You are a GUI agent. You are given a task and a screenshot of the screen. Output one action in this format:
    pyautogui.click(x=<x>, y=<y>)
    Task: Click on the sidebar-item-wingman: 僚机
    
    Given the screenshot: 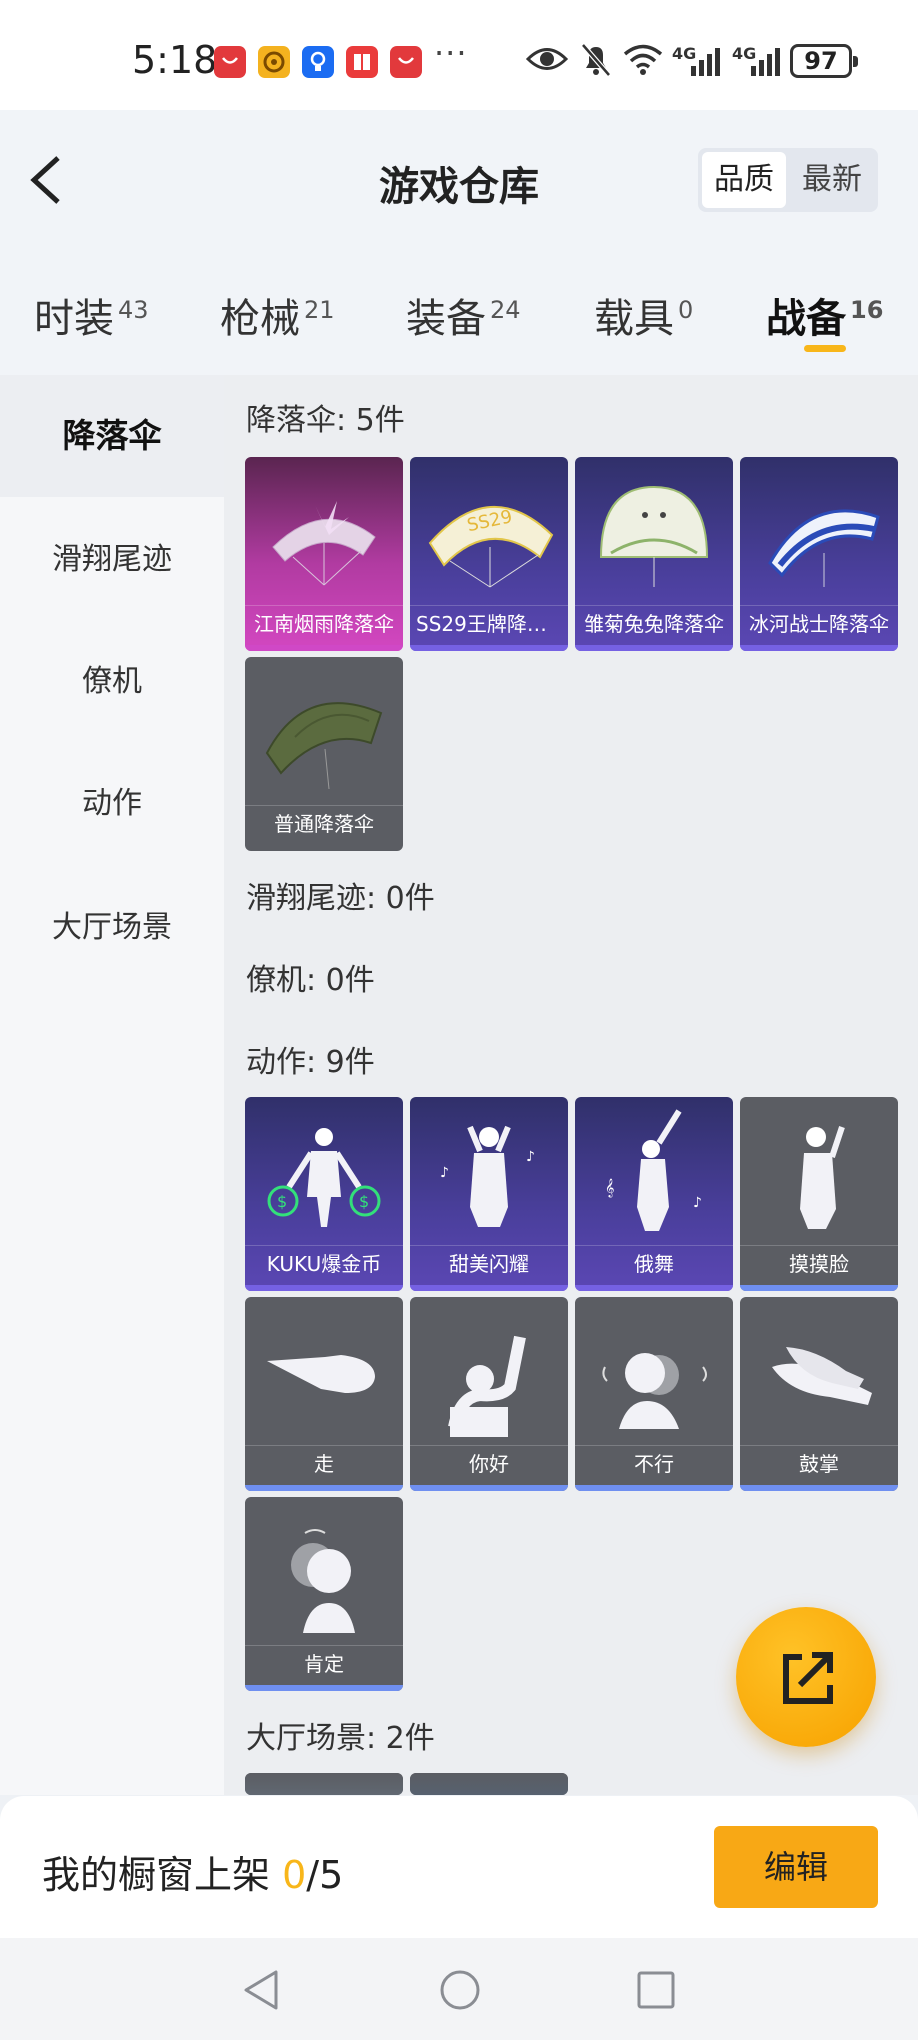 What is the action you would take?
    pyautogui.click(x=112, y=682)
    